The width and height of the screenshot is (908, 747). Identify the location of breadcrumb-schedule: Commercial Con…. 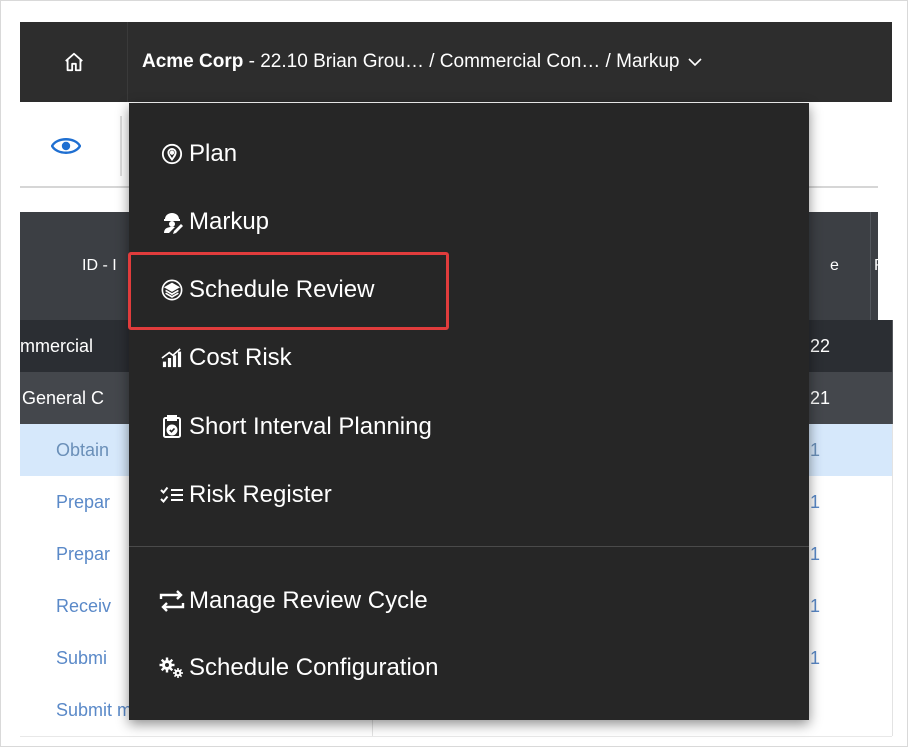
(520, 62).